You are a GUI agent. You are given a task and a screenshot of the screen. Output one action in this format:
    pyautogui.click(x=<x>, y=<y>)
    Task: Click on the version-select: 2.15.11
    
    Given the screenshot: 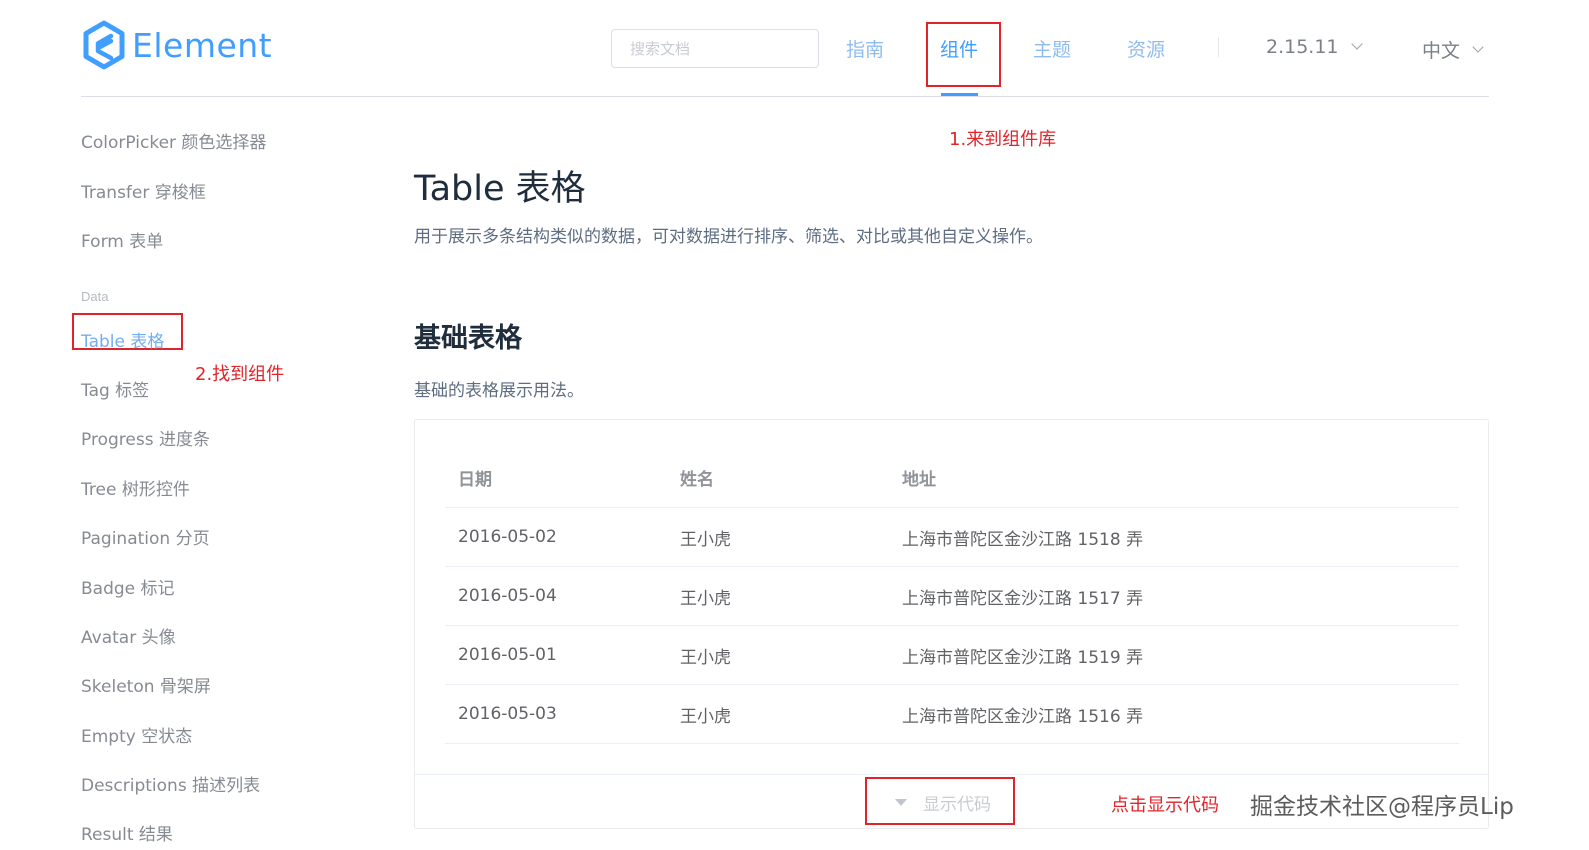 What is the action you would take?
    pyautogui.click(x=1314, y=47)
    